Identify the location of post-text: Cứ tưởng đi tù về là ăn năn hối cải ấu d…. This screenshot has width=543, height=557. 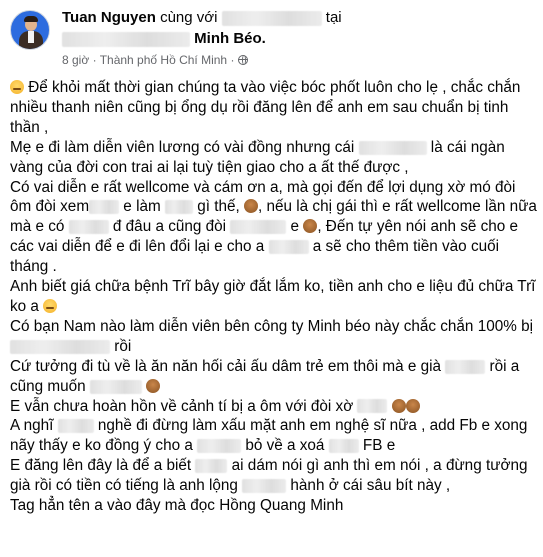
(228, 366).